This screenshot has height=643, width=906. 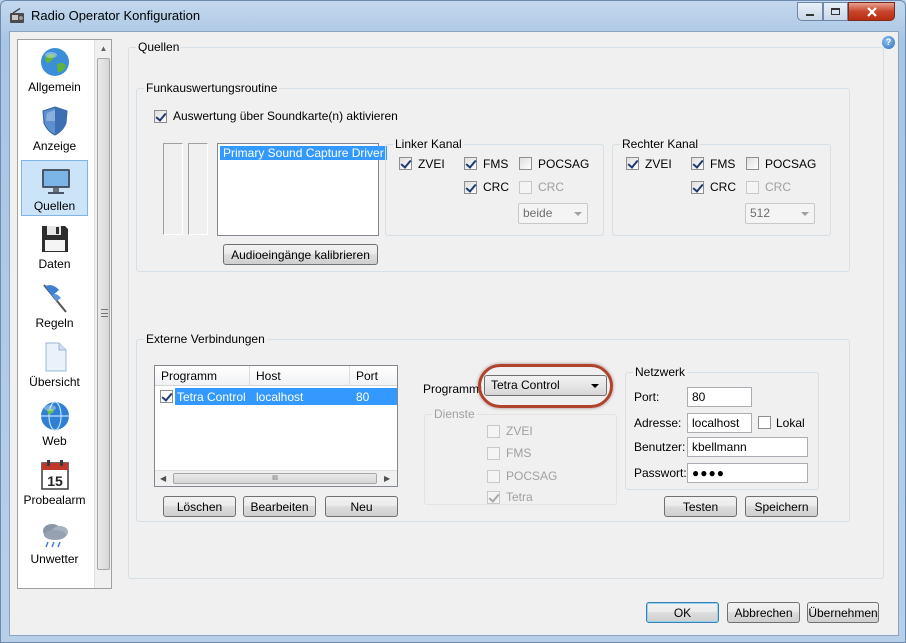 I want to click on neu-button: Neu, so click(x=361, y=506).